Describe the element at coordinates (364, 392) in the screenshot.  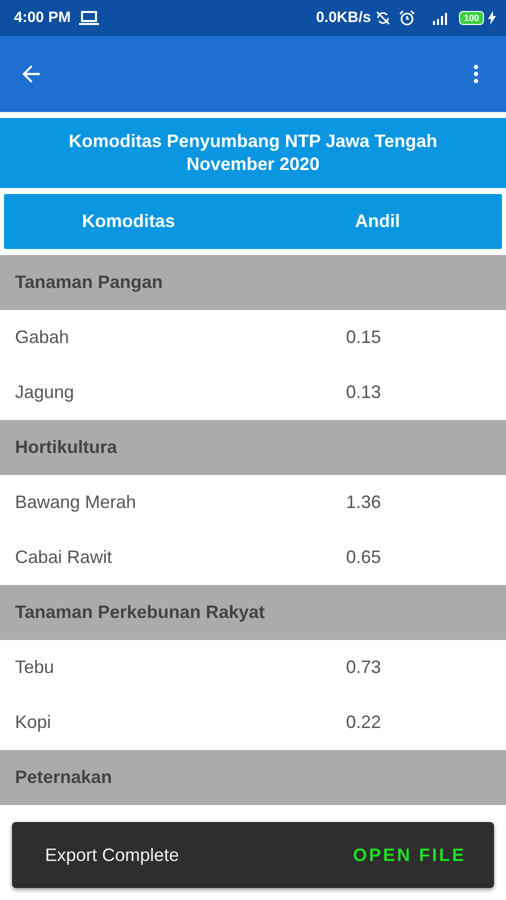
I see `contribution-value: 0.13` at that location.